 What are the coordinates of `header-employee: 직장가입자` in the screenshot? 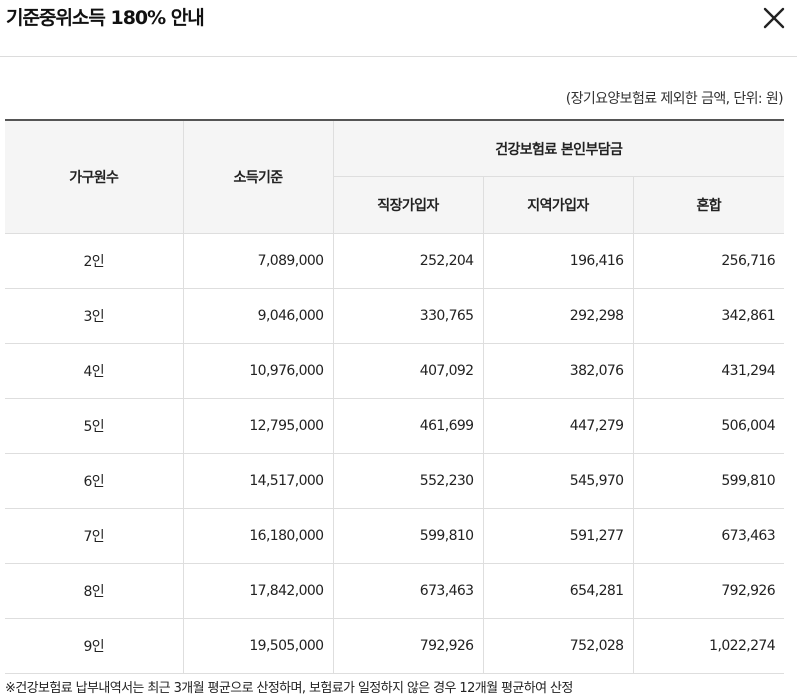 It's located at (408, 205).